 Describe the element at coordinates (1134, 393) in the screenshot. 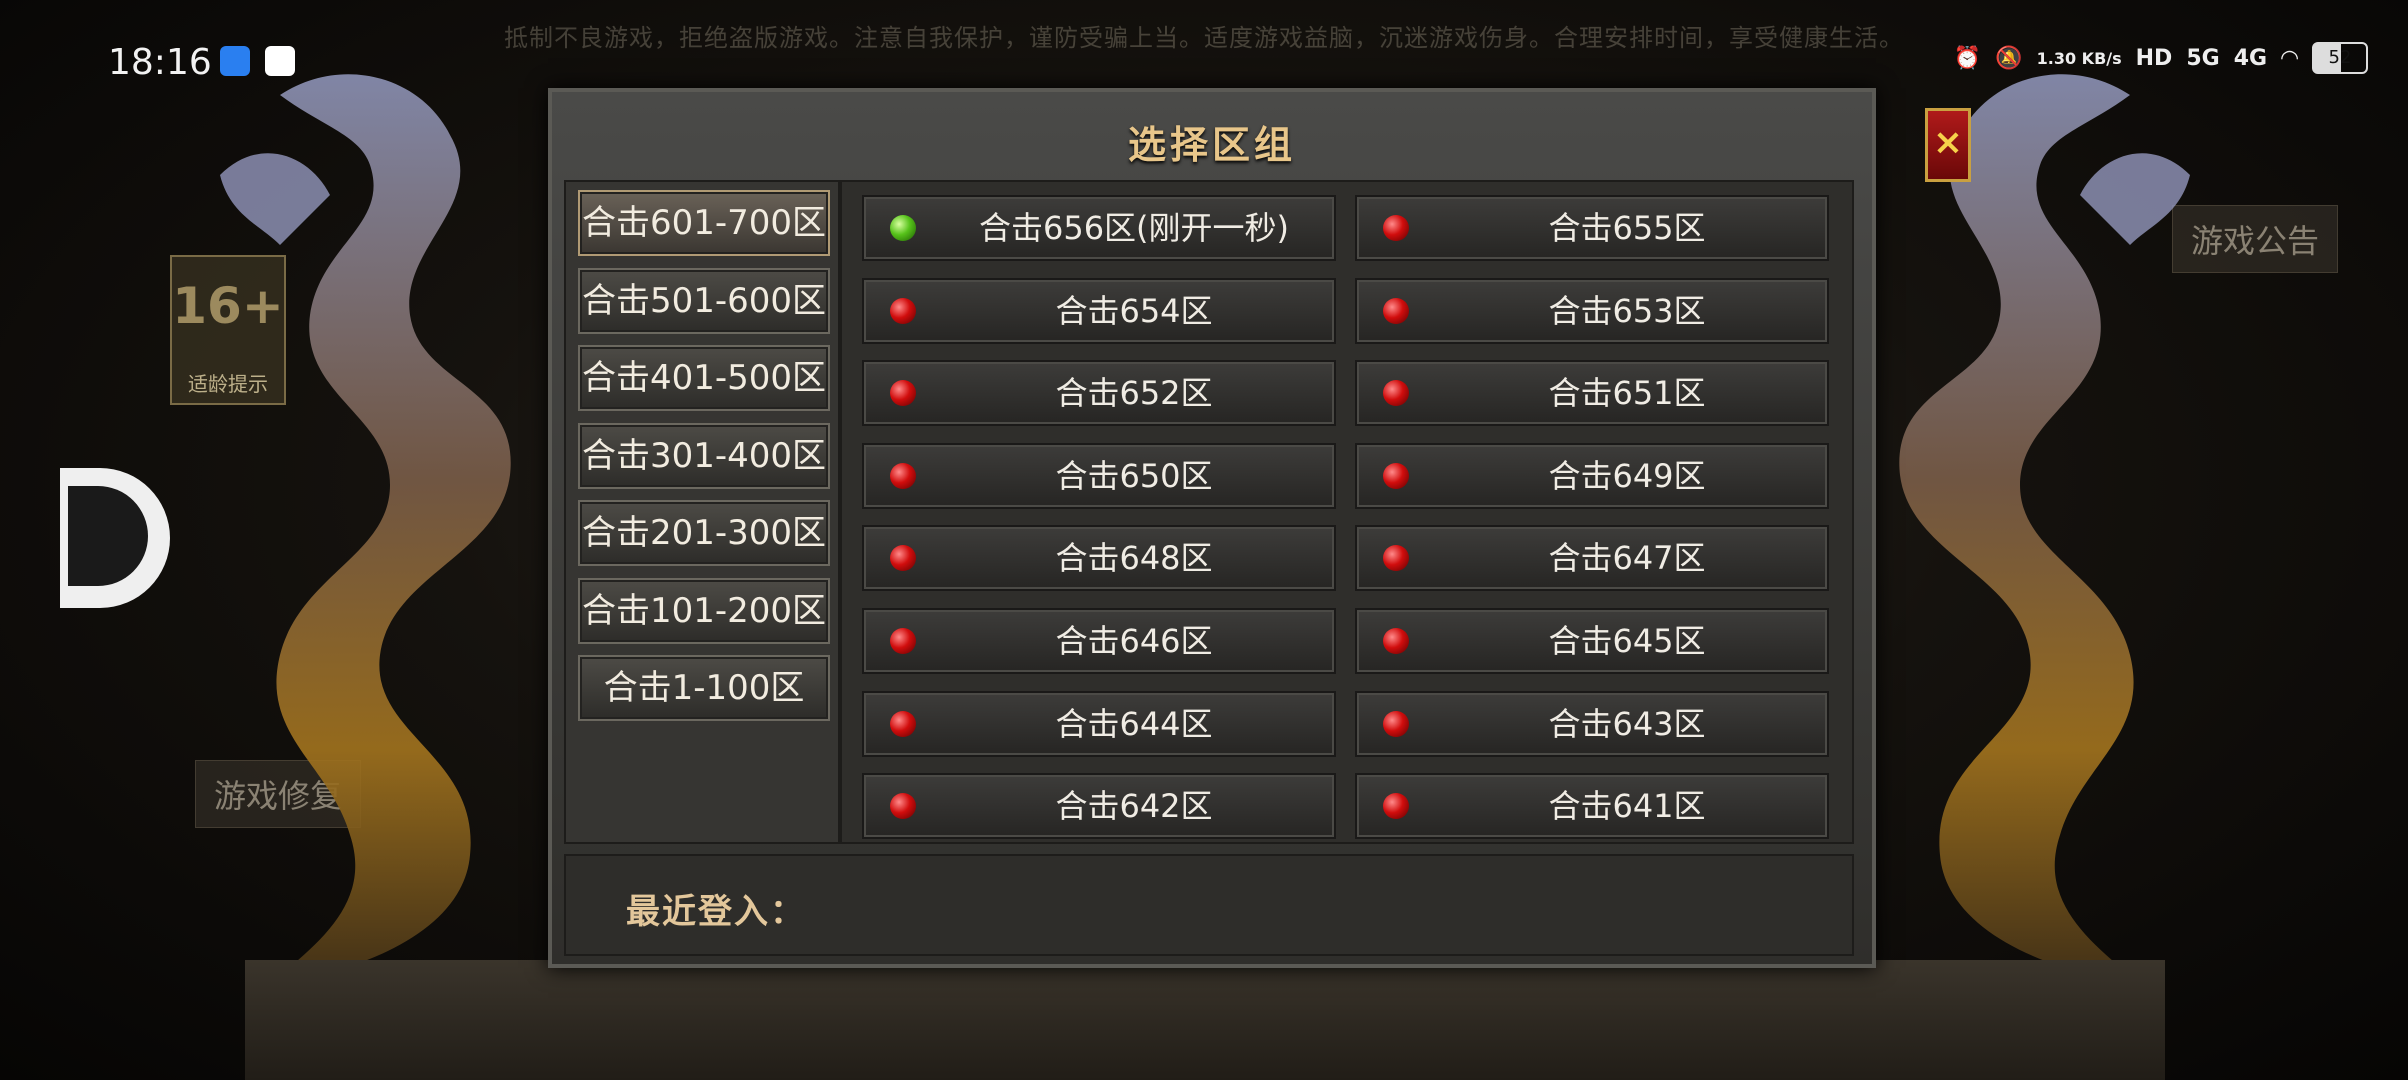

I see `server-name: 合击652区` at that location.